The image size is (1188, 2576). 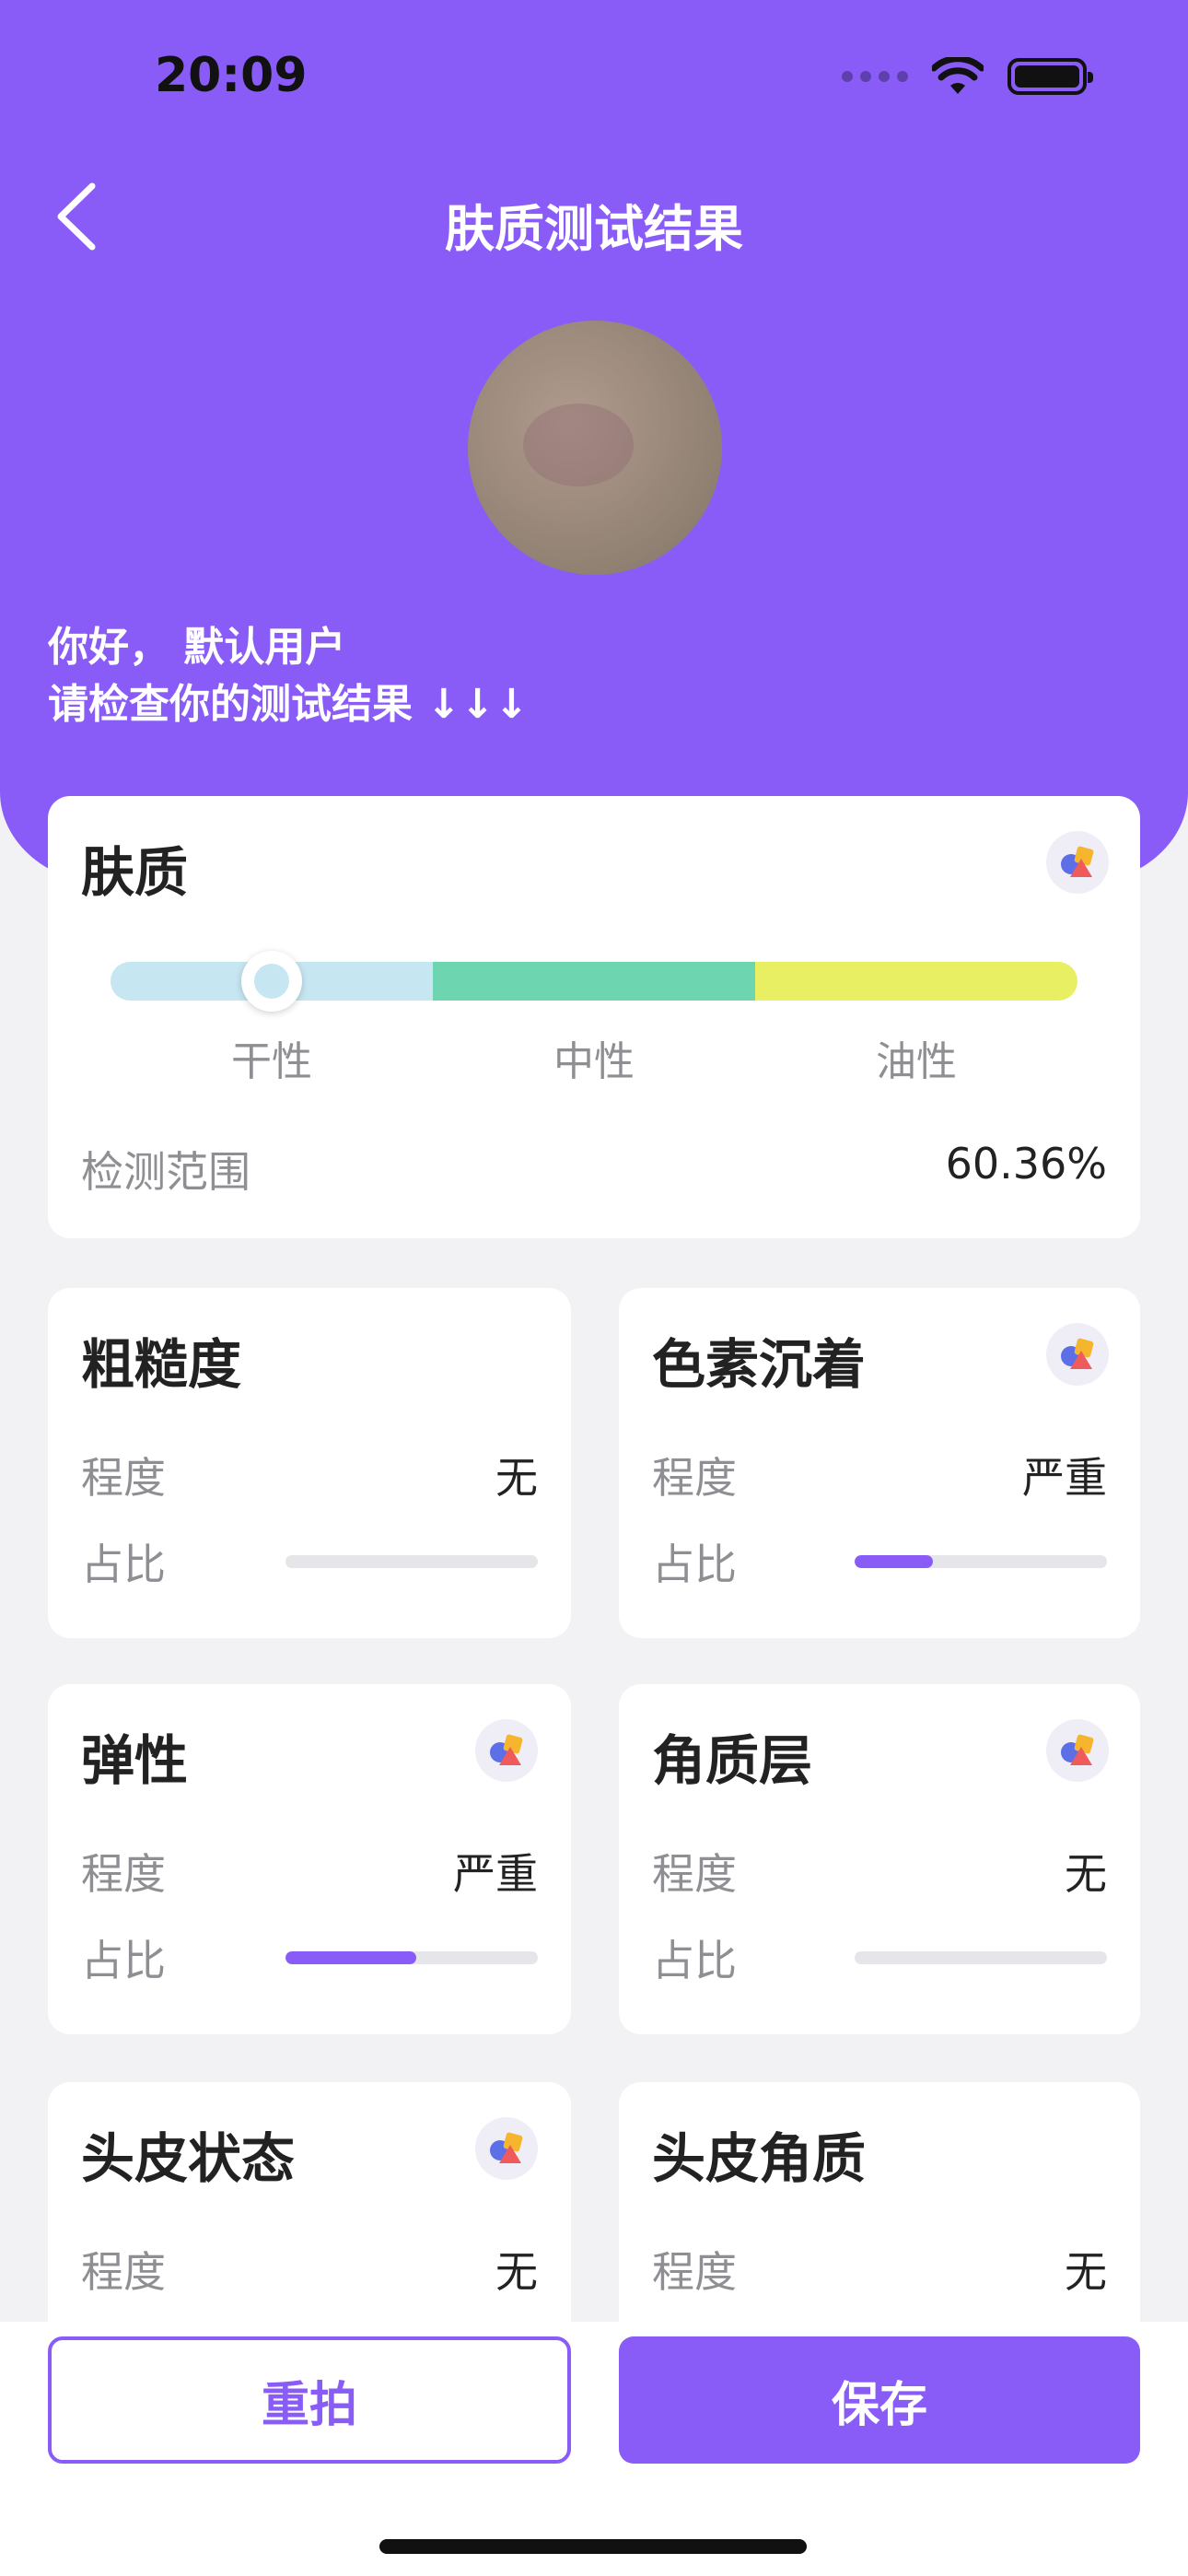 I want to click on metric-title: 色素沉着, so click(x=759, y=1364).